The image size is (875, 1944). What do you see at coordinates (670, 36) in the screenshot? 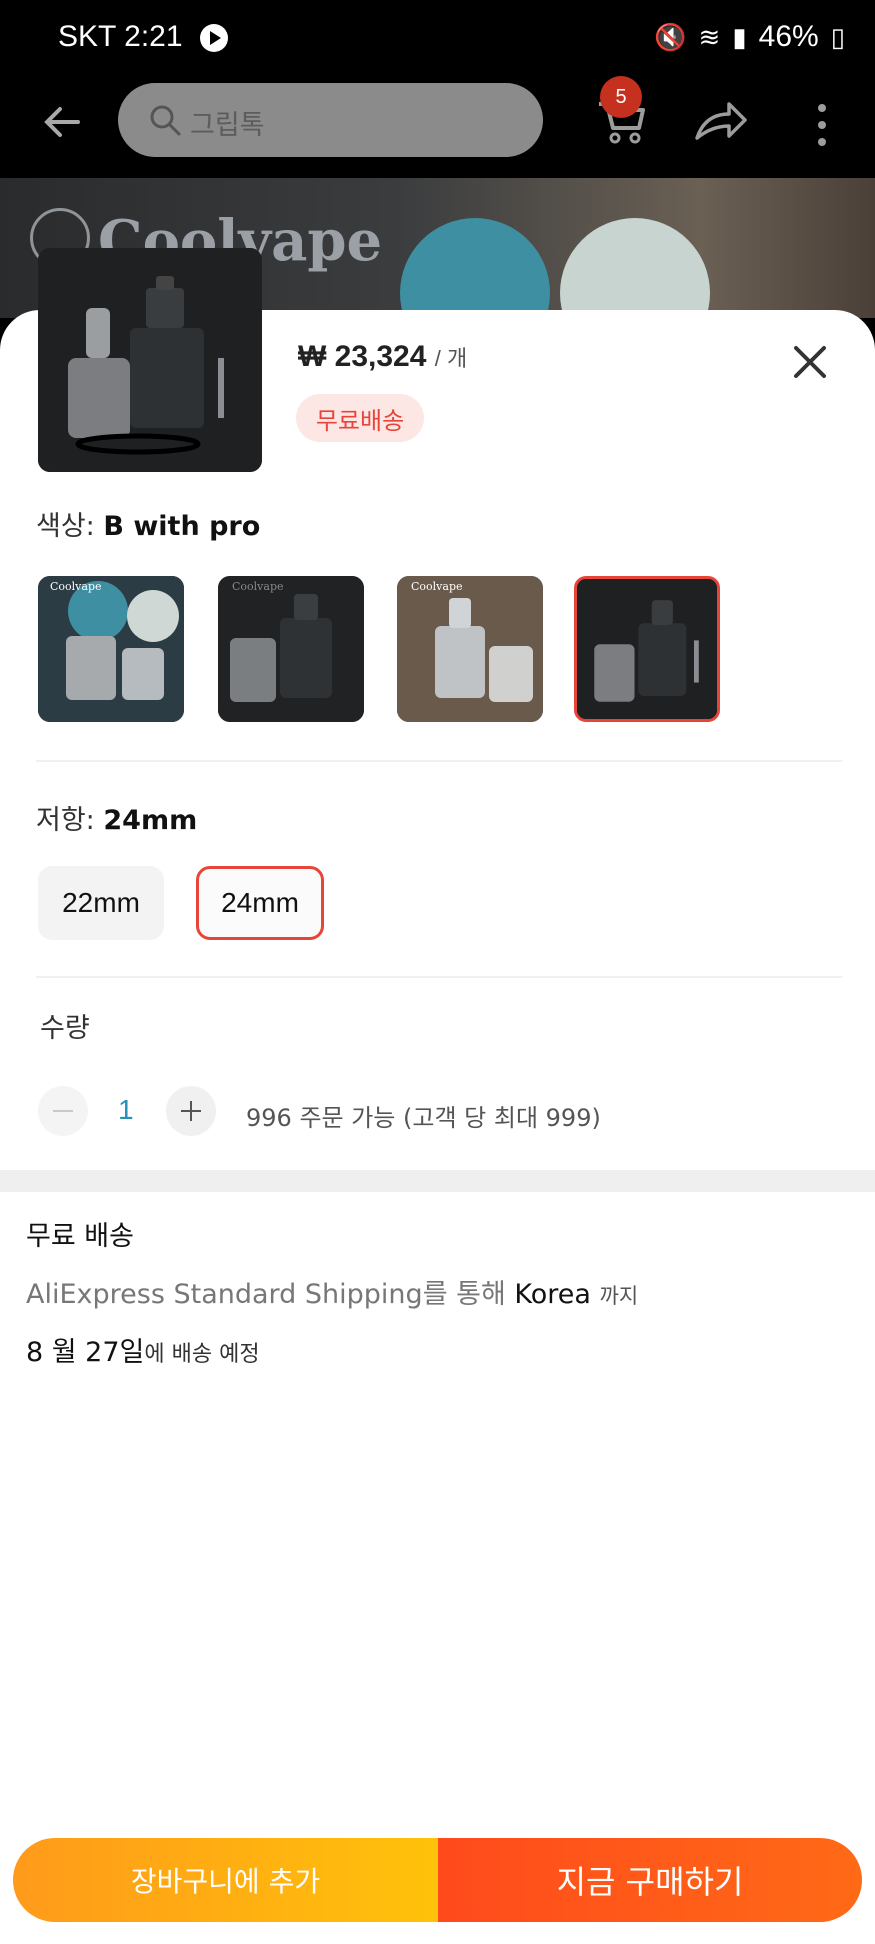
I see `mute-icon: 🔇` at bounding box center [670, 36].